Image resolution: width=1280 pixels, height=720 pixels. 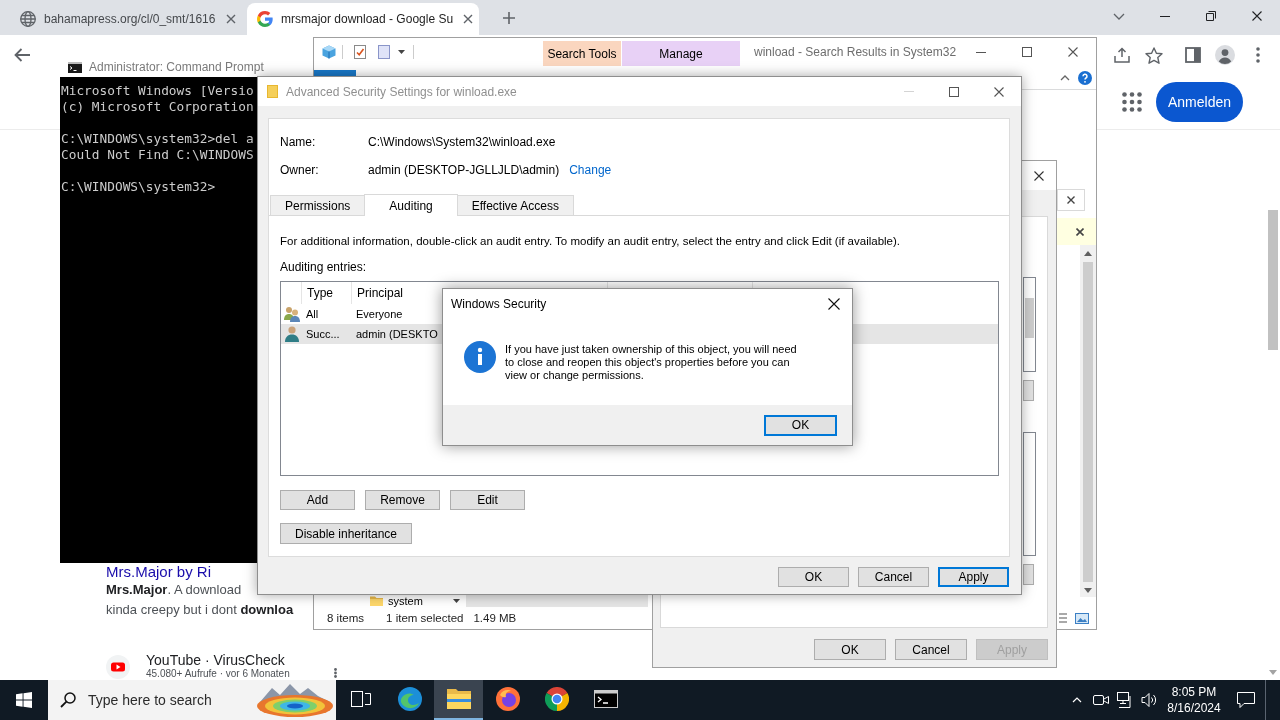 What do you see at coordinates (590, 241) in the screenshot?
I see `instruction-text: For additional information, double-click an audit entry. To modify an audit entry, select the entry and click Edit (if available).` at bounding box center [590, 241].